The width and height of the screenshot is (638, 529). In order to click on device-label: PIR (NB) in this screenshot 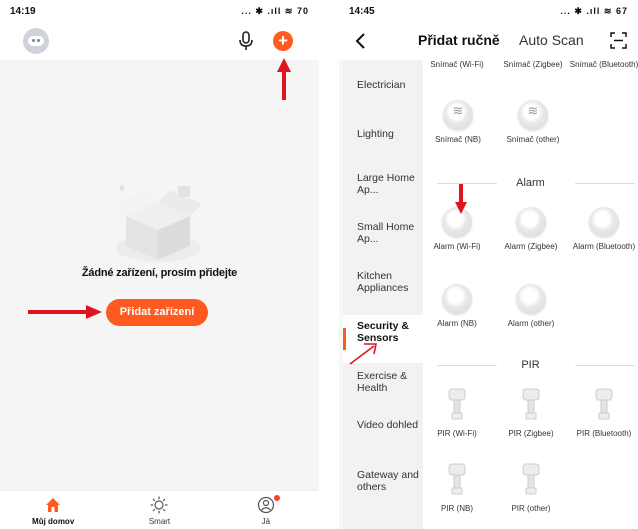, I will do `click(457, 508)`.